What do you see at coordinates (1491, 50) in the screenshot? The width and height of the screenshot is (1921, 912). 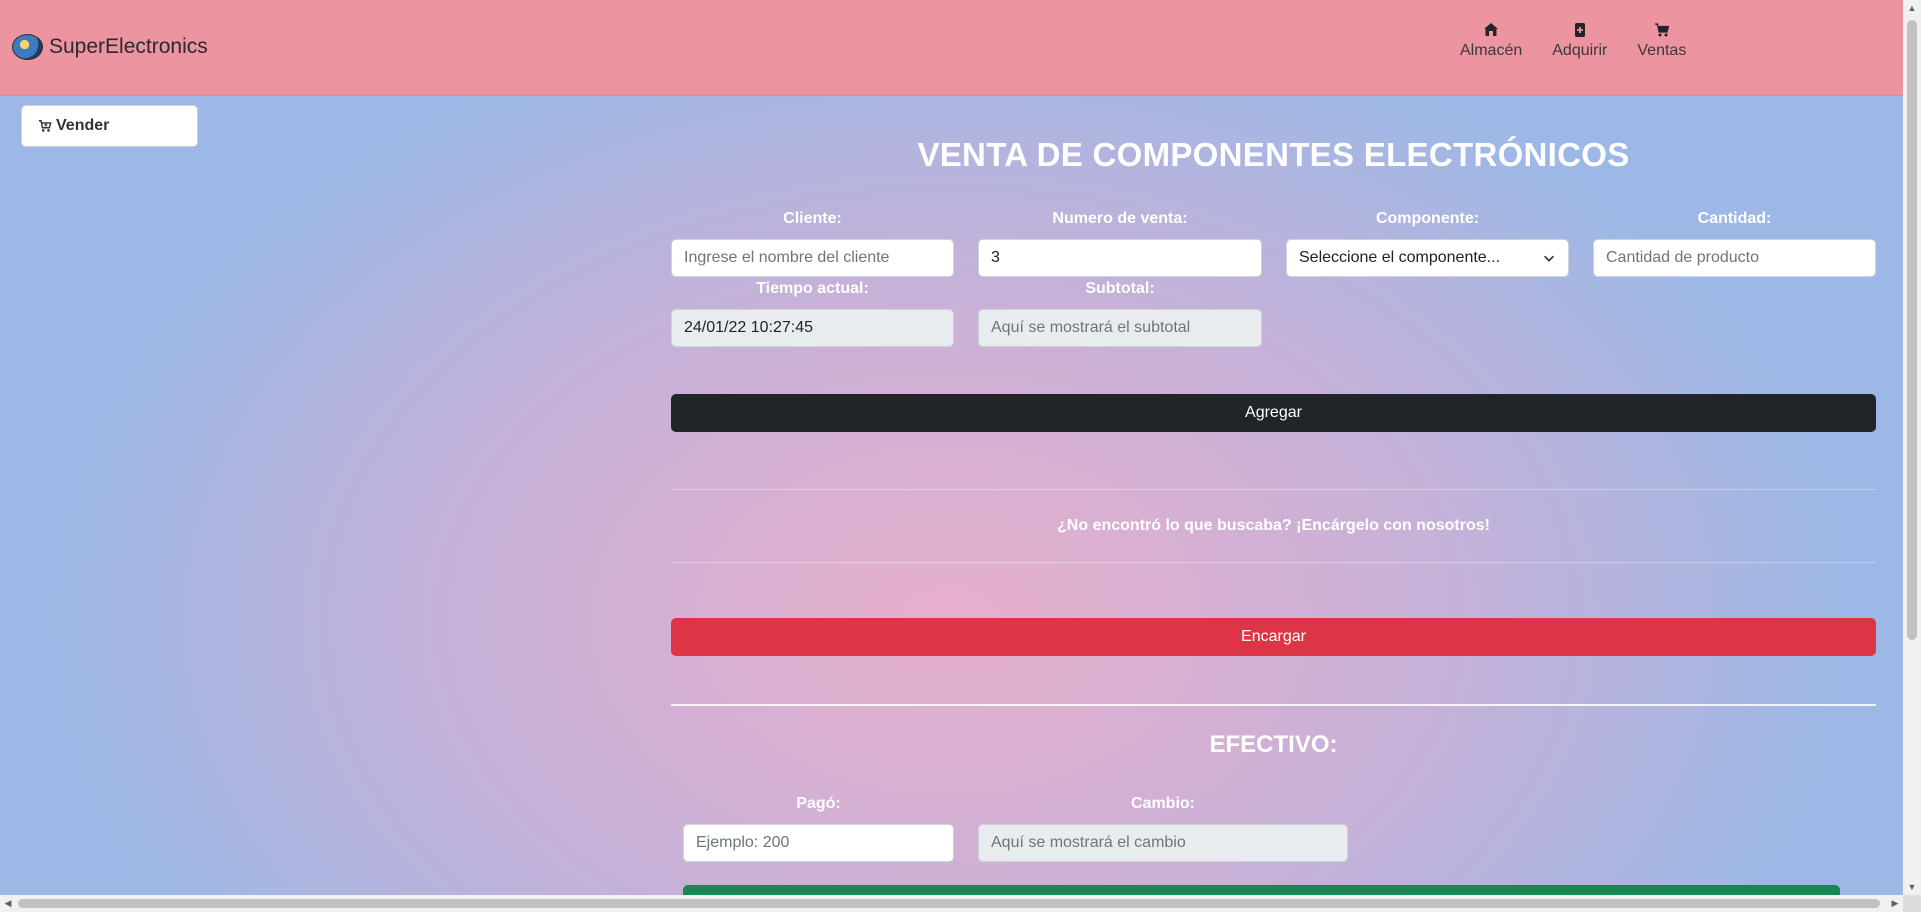 I see `nav-link-label: Almacén` at bounding box center [1491, 50].